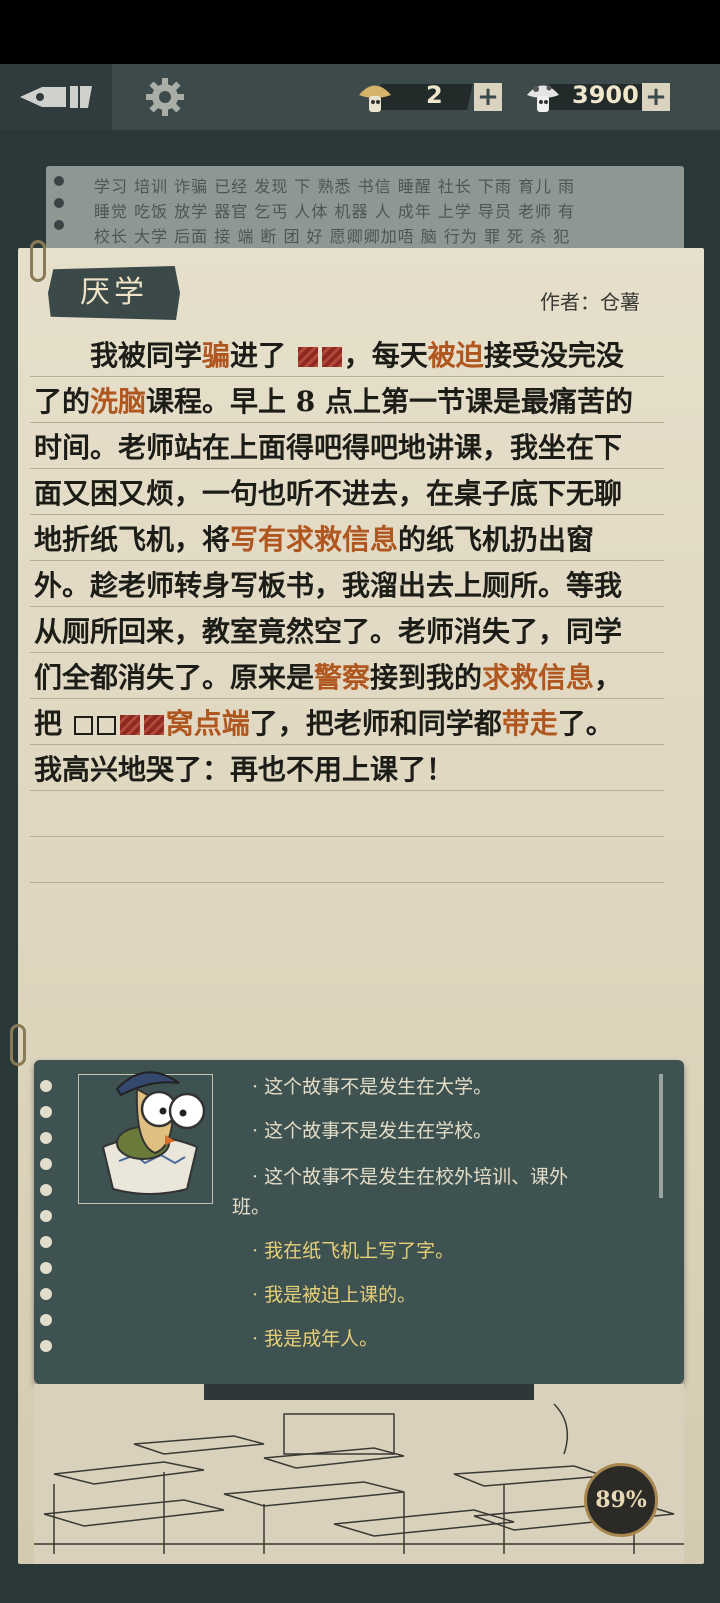  I want to click on story-line: 时间。老师站在上面得吧得吧地讲课，我坐在下, so click(348, 448).